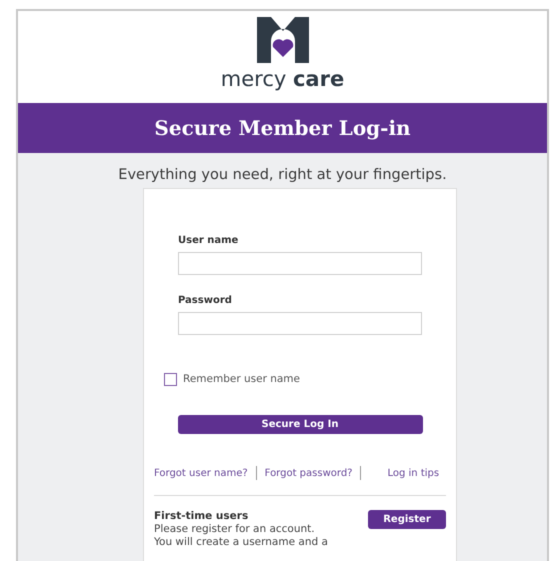  I want to click on help-link: Log in tips, so click(413, 473).